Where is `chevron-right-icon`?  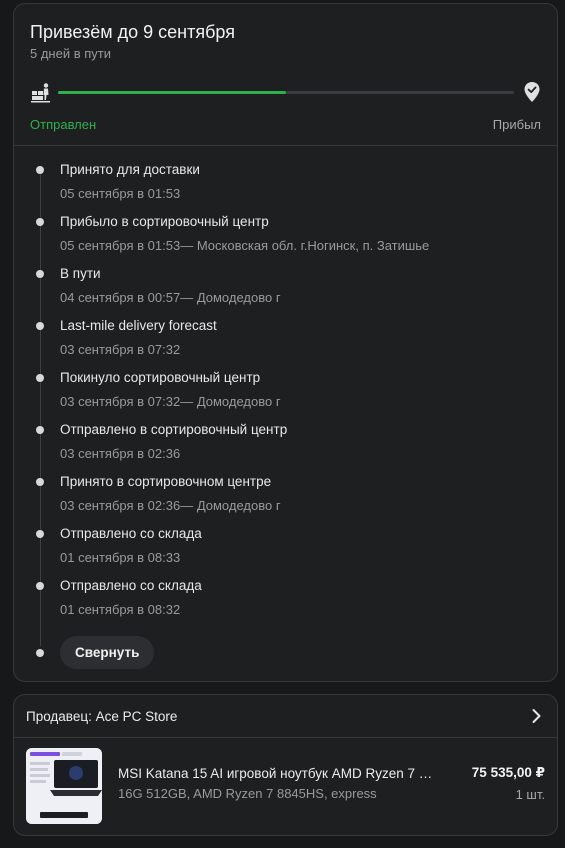
chevron-right-icon is located at coordinates (536, 716).